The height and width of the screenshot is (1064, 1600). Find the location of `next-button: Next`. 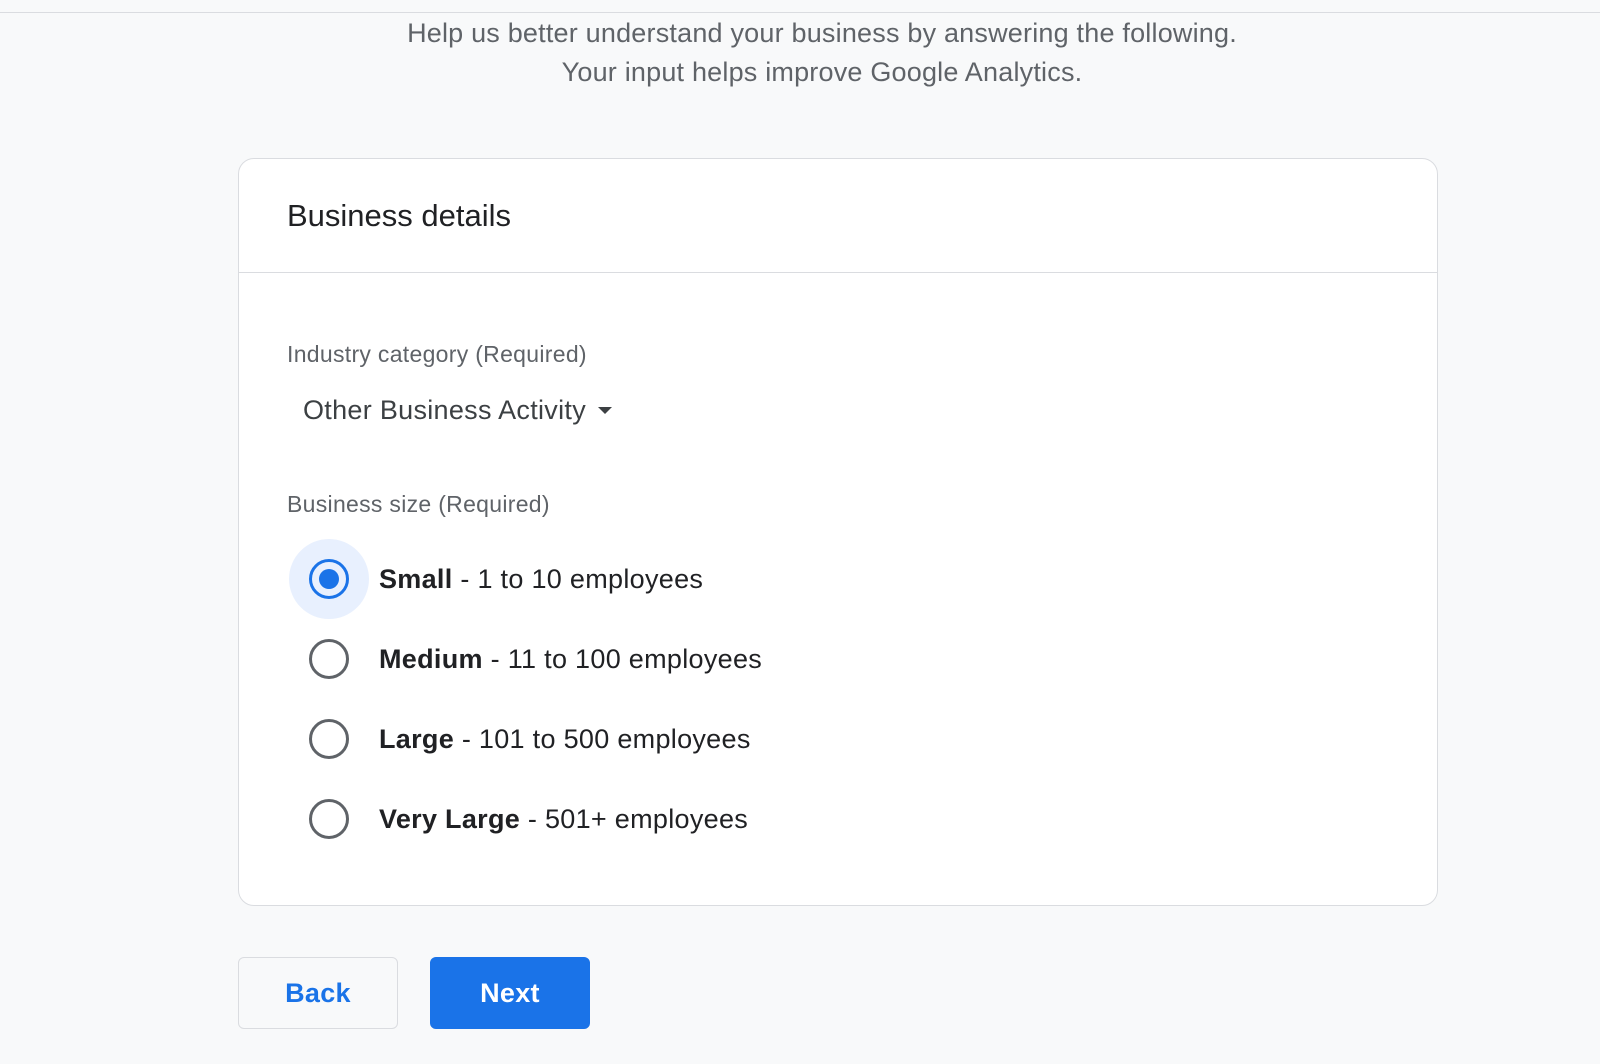

next-button: Next is located at coordinates (510, 993).